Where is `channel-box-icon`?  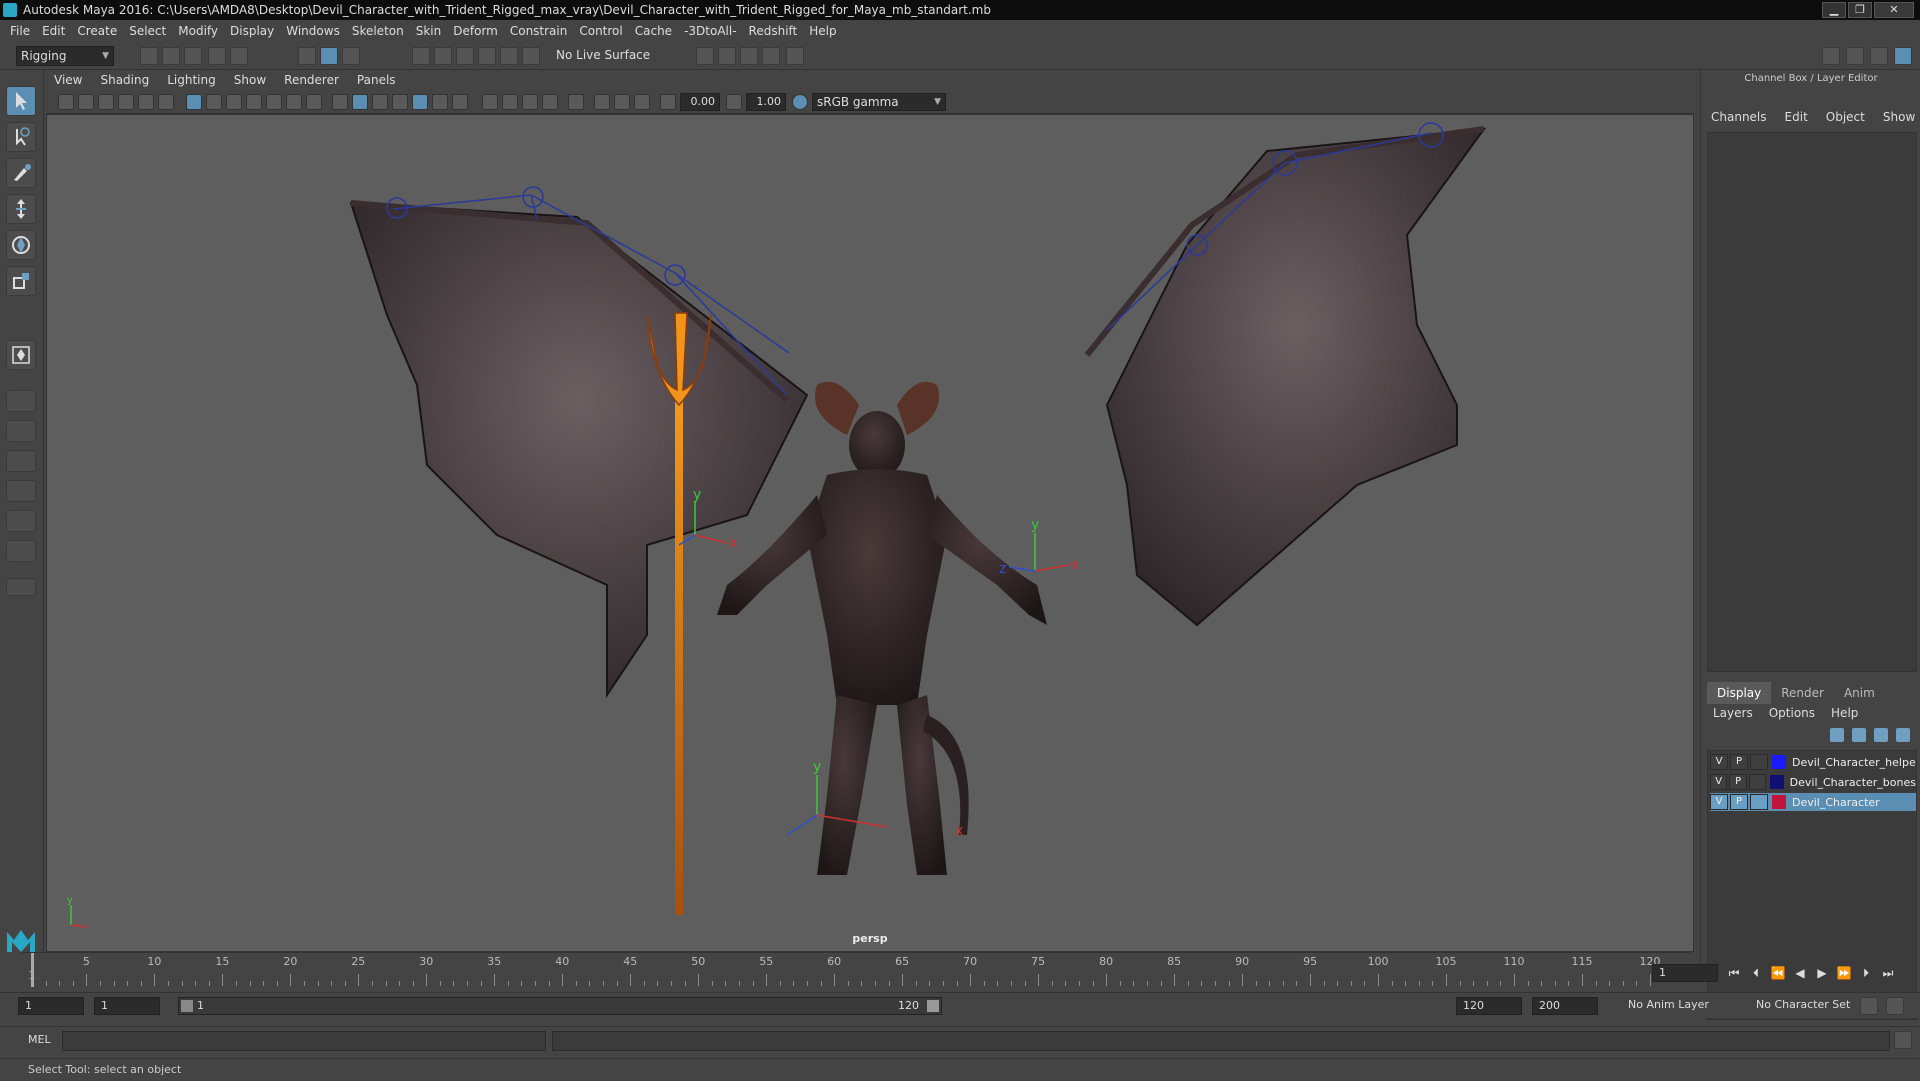
channel-box-icon is located at coordinates (1903, 56).